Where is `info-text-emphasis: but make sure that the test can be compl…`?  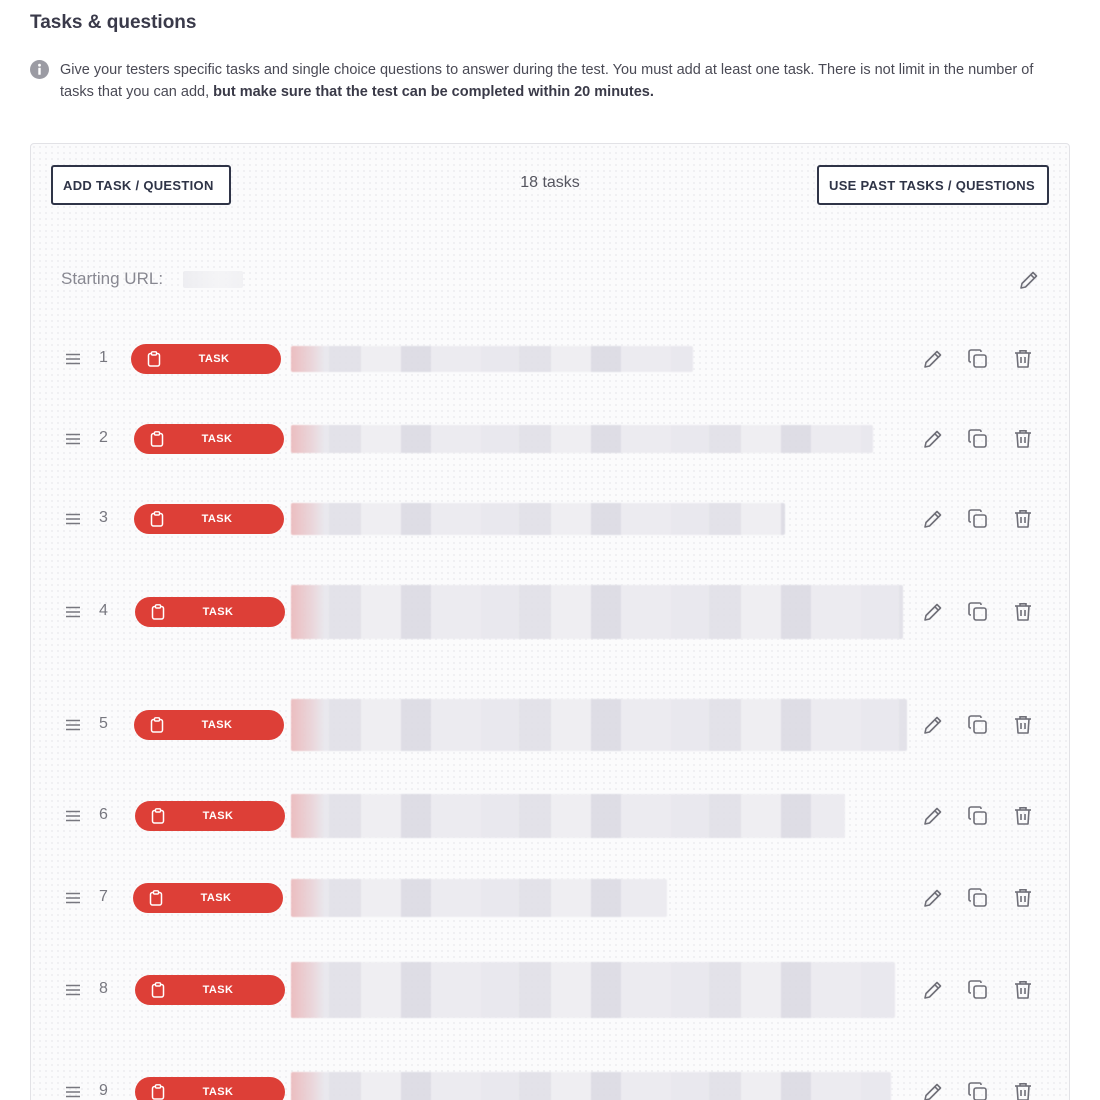
info-text-emphasis: but make sure that the test can be compl… is located at coordinates (433, 92).